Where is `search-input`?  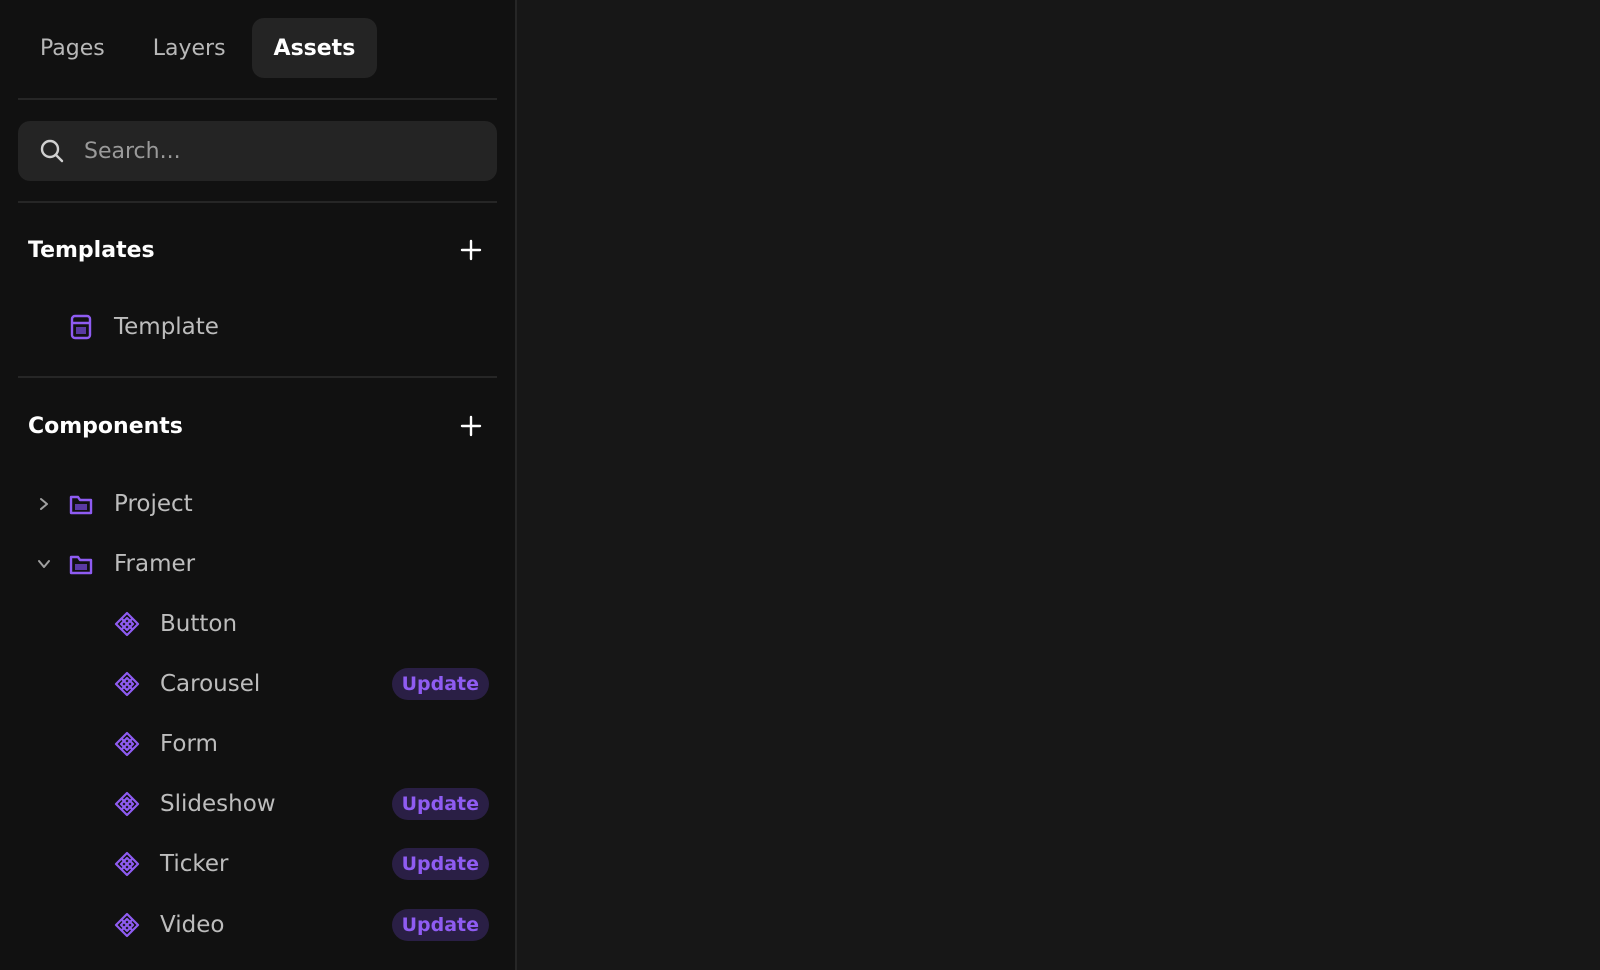 search-input is located at coordinates (274, 151).